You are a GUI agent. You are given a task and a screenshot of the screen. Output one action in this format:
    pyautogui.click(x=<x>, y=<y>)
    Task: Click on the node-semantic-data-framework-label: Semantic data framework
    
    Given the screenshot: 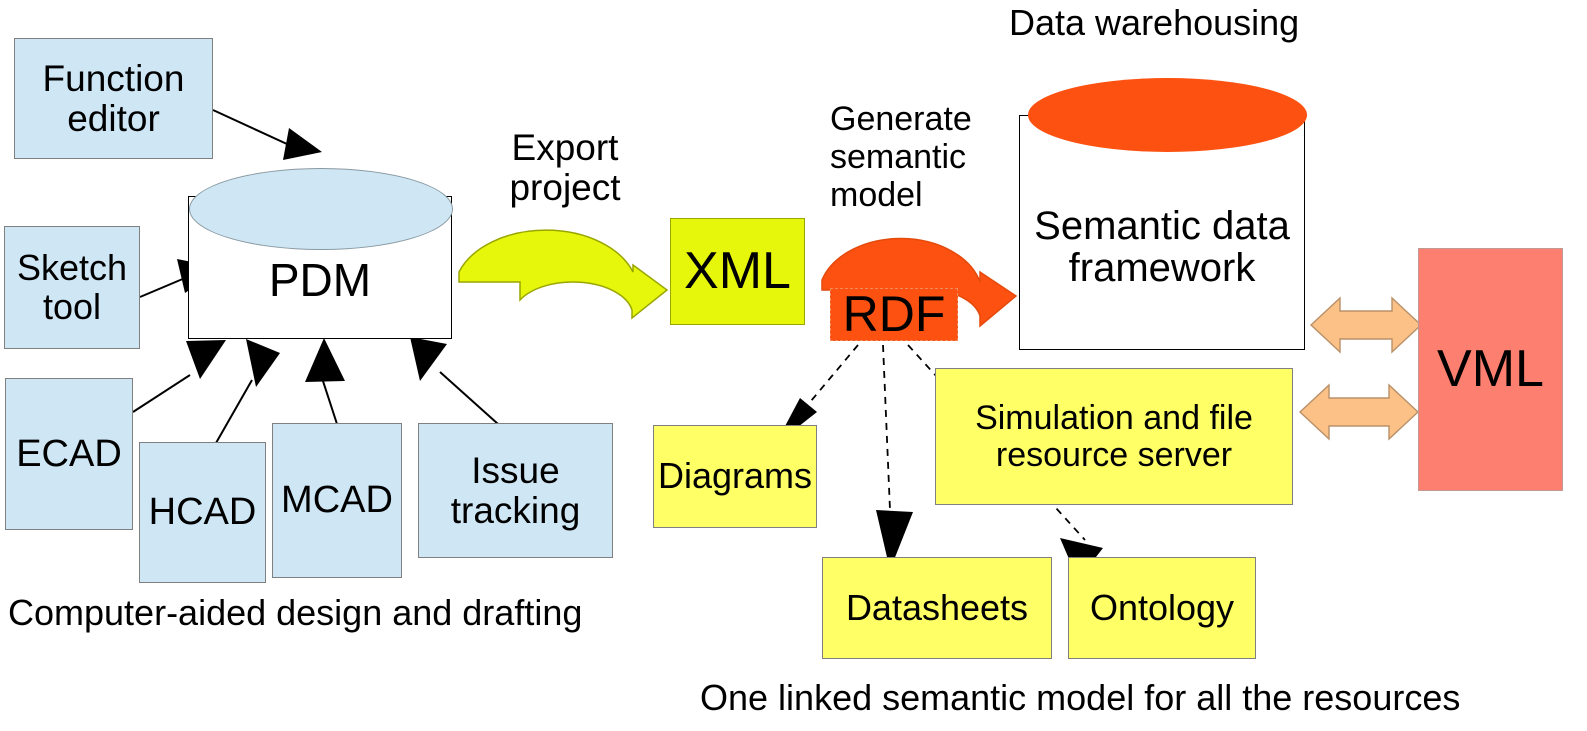 What is the action you would take?
    pyautogui.click(x=1162, y=246)
    